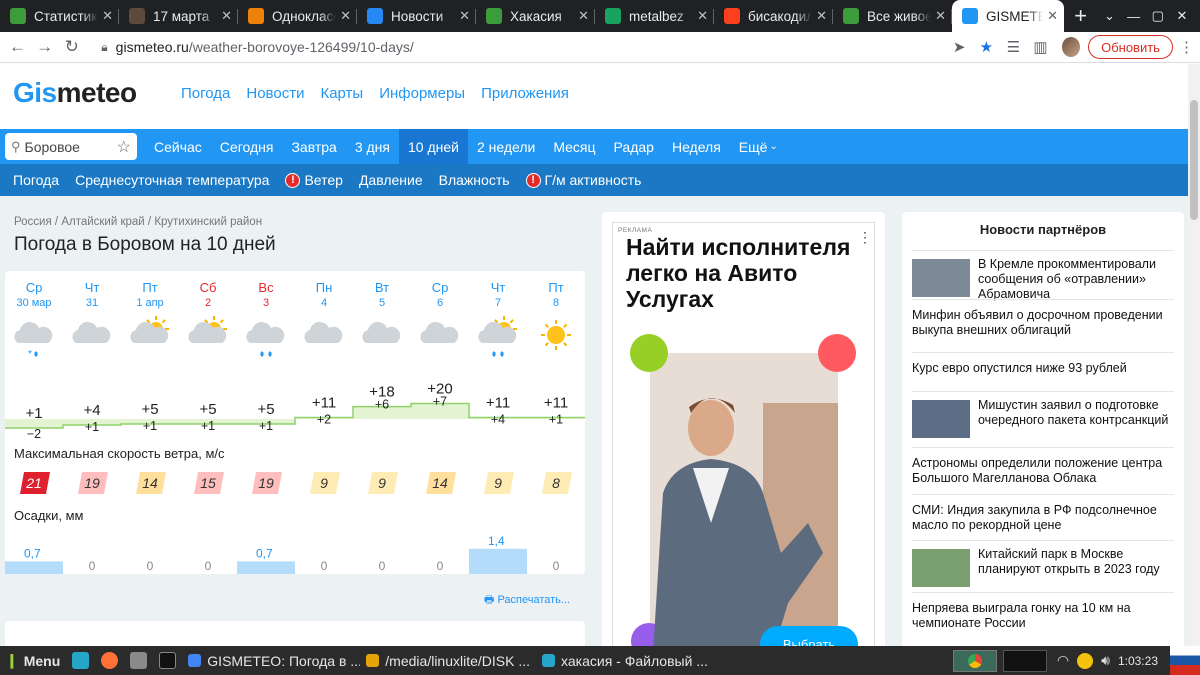 This screenshot has height=675, width=1200. Describe the element at coordinates (1185, 660) in the screenshot. I see `keyboard-layout-flag-icon` at that location.